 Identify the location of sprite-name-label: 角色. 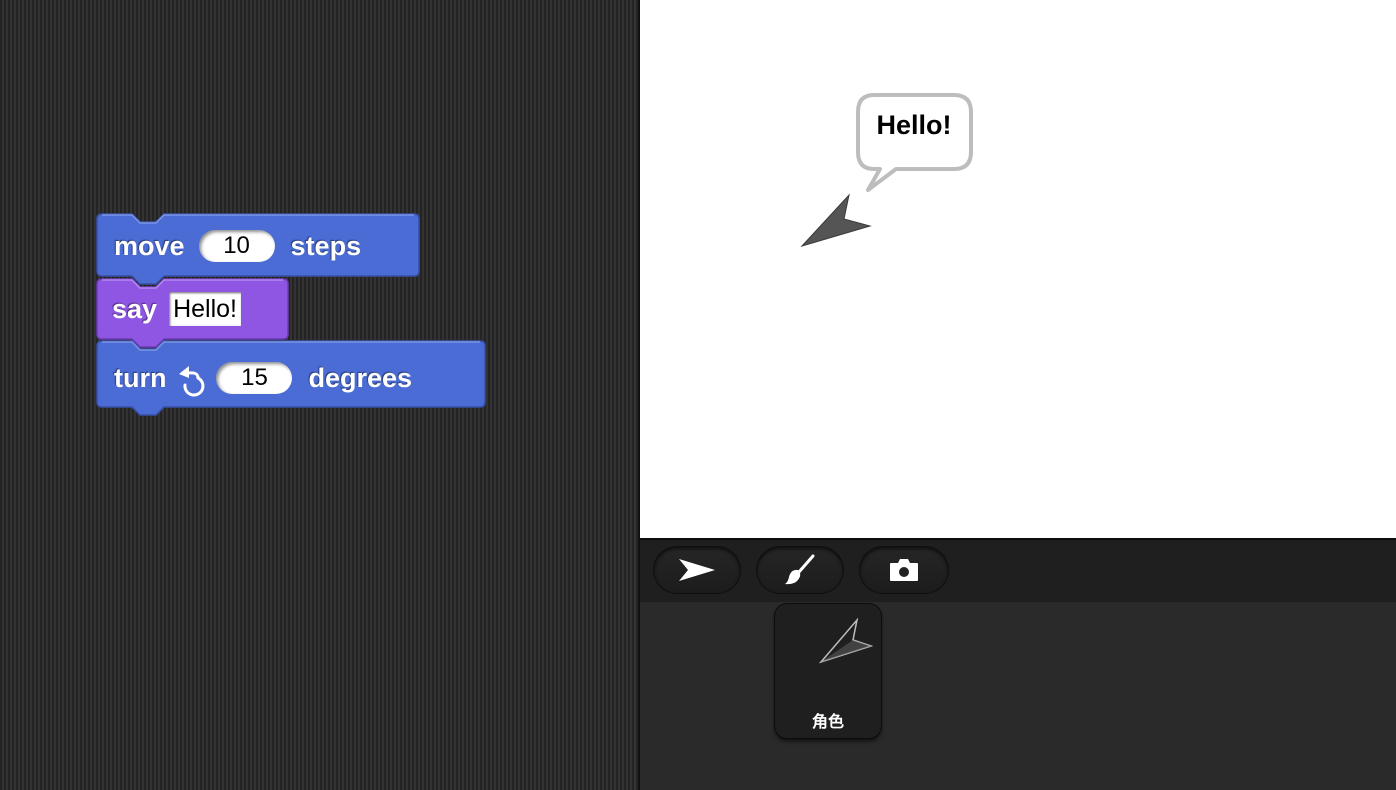
(827, 721).